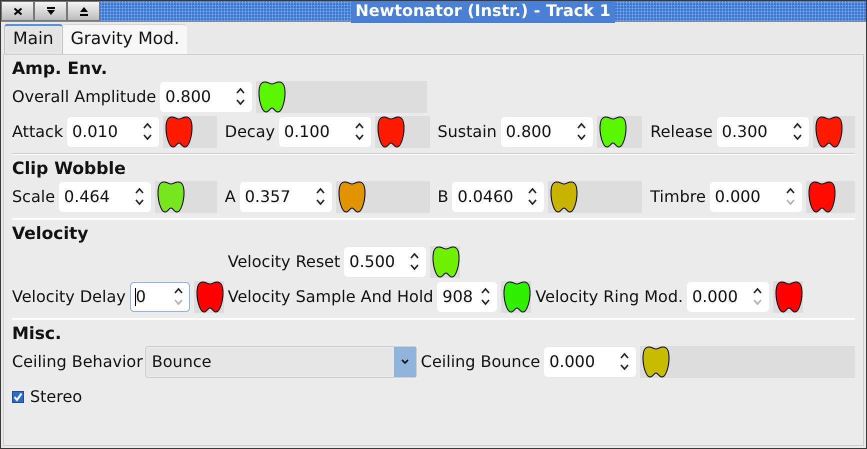  Describe the element at coordinates (77, 361) in the screenshot. I see `field-label: Ceiling Behavior` at that location.